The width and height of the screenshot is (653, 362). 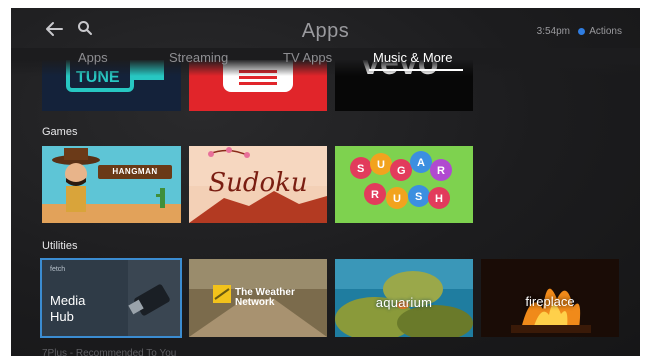 What do you see at coordinates (93, 57) in the screenshot?
I see `tab-apps: Apps` at bounding box center [93, 57].